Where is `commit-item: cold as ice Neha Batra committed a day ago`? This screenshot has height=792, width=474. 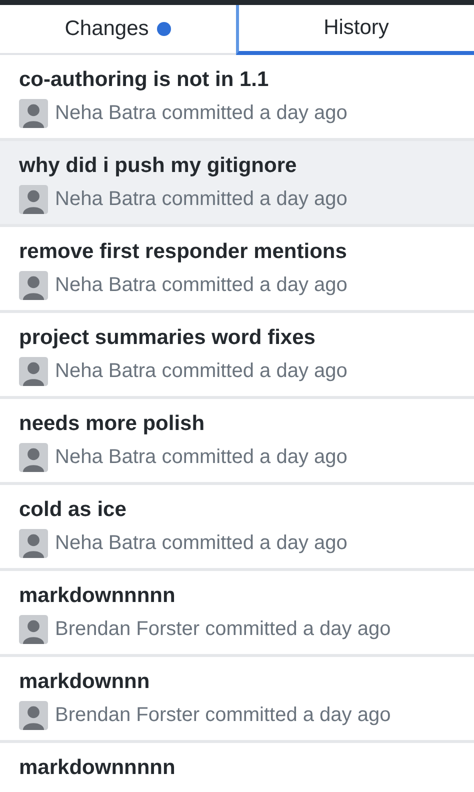 commit-item: cold as ice Neha Batra committed a day ago is located at coordinates (237, 528).